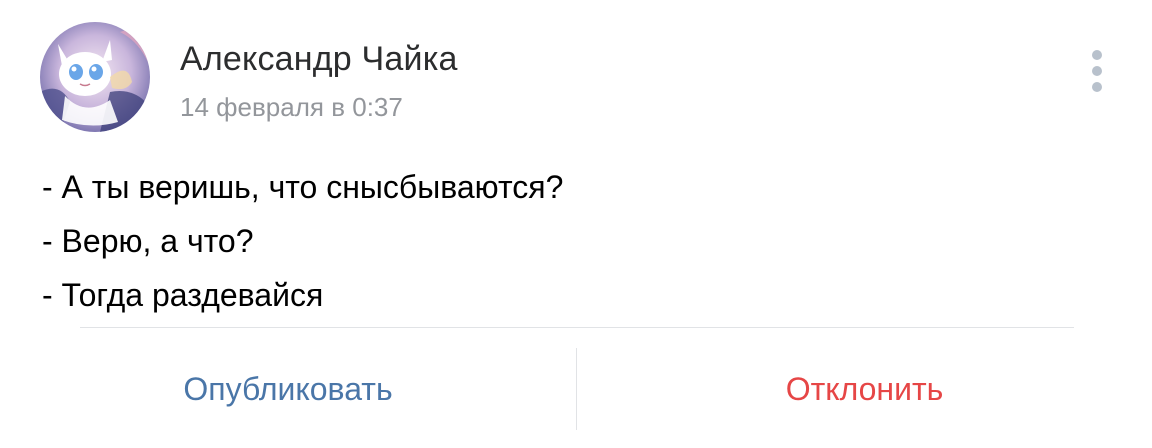 The image size is (1152, 448). What do you see at coordinates (291, 107) in the screenshot?
I see `post-date: 14 февраля в 0:37` at bounding box center [291, 107].